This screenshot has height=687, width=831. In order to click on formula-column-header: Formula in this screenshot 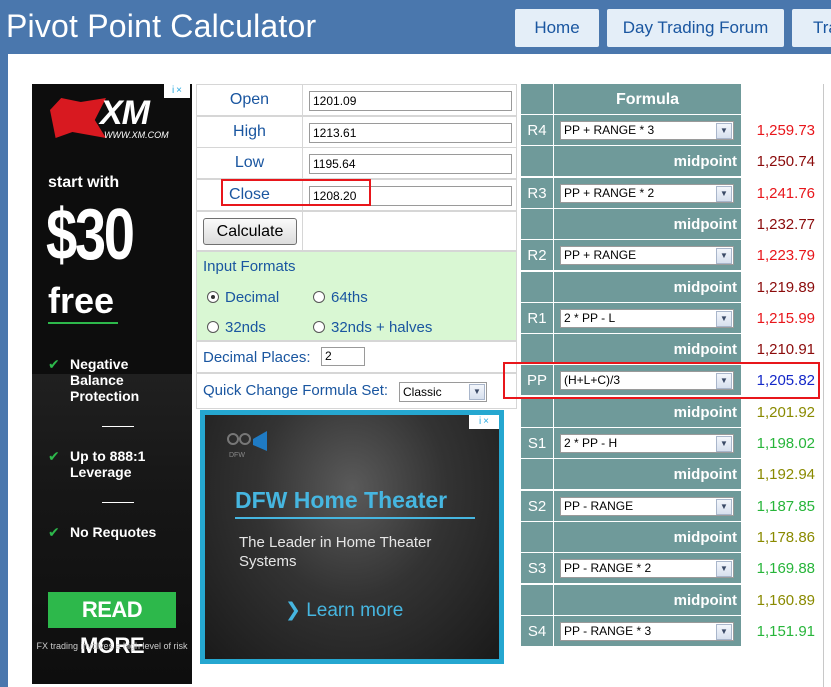, I will do `click(647, 99)`.